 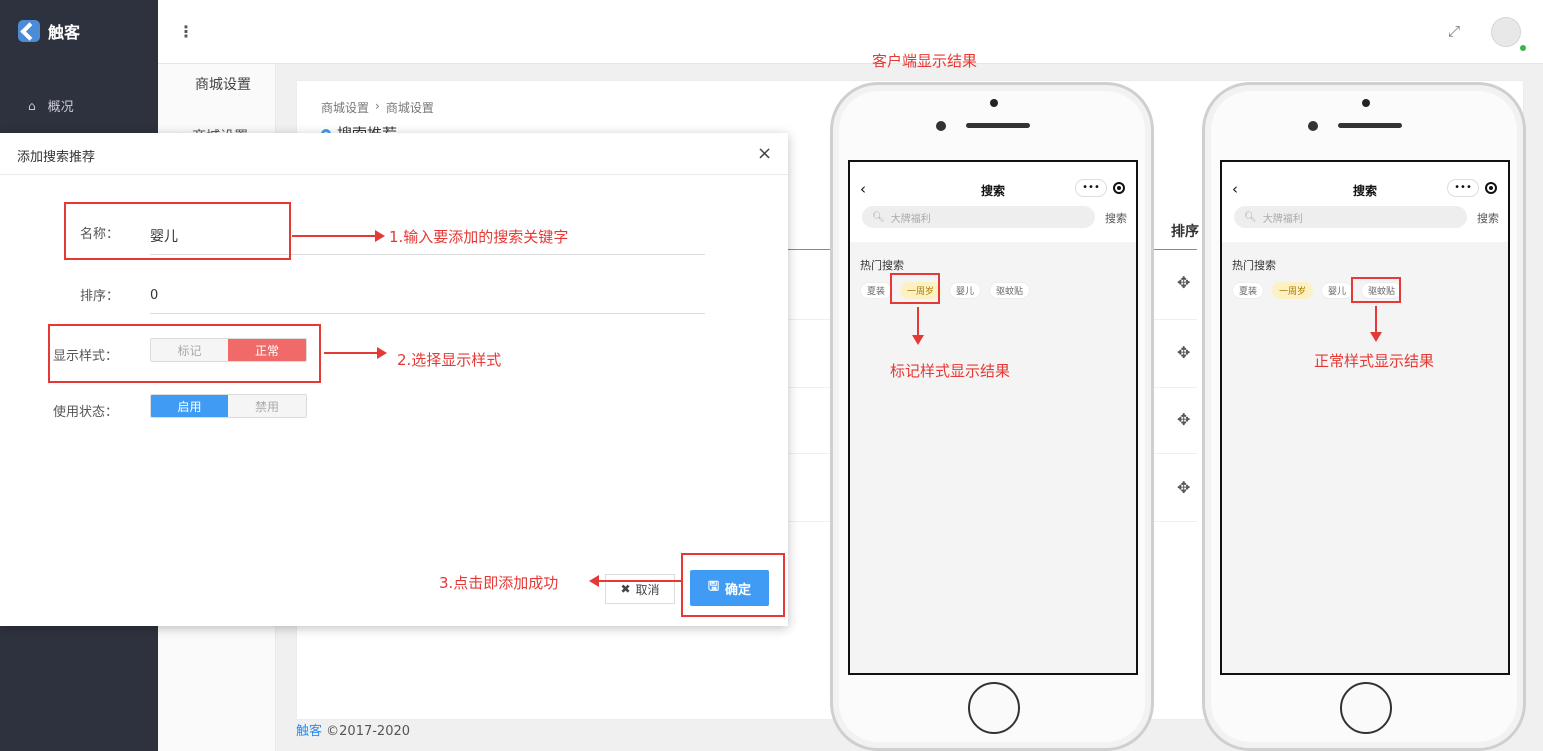 What do you see at coordinates (625, 589) in the screenshot?
I see `close-icon: ✖` at bounding box center [625, 589].